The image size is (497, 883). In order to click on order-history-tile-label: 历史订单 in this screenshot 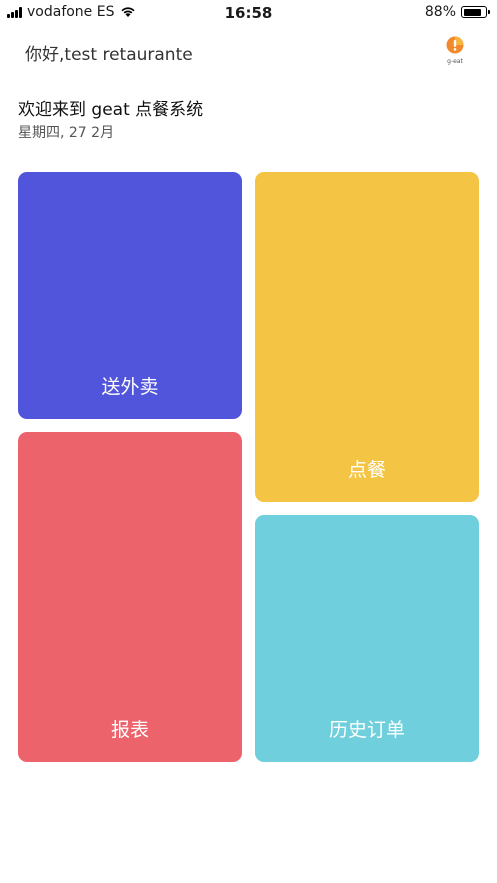, I will do `click(366, 730)`.